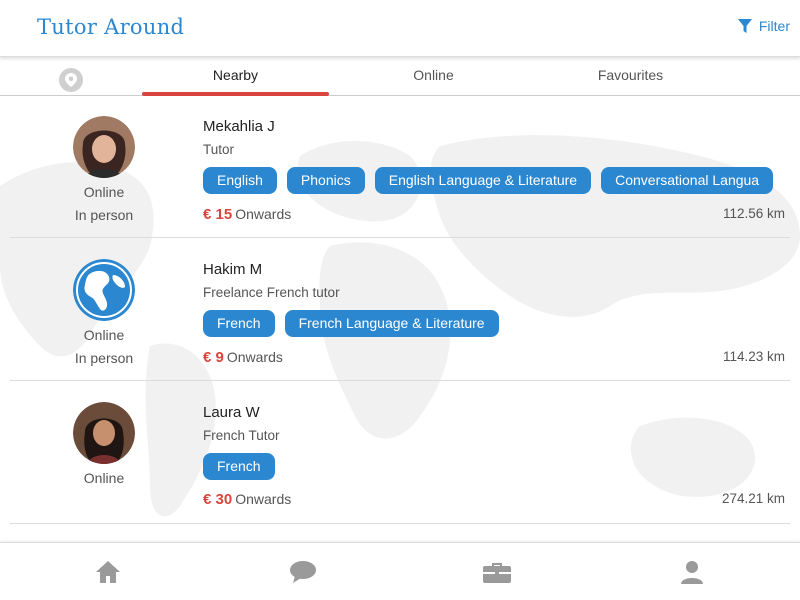 Image resolution: width=800 pixels, height=600 pixels. What do you see at coordinates (774, 26) in the screenshot?
I see `filter-label: Filter` at bounding box center [774, 26].